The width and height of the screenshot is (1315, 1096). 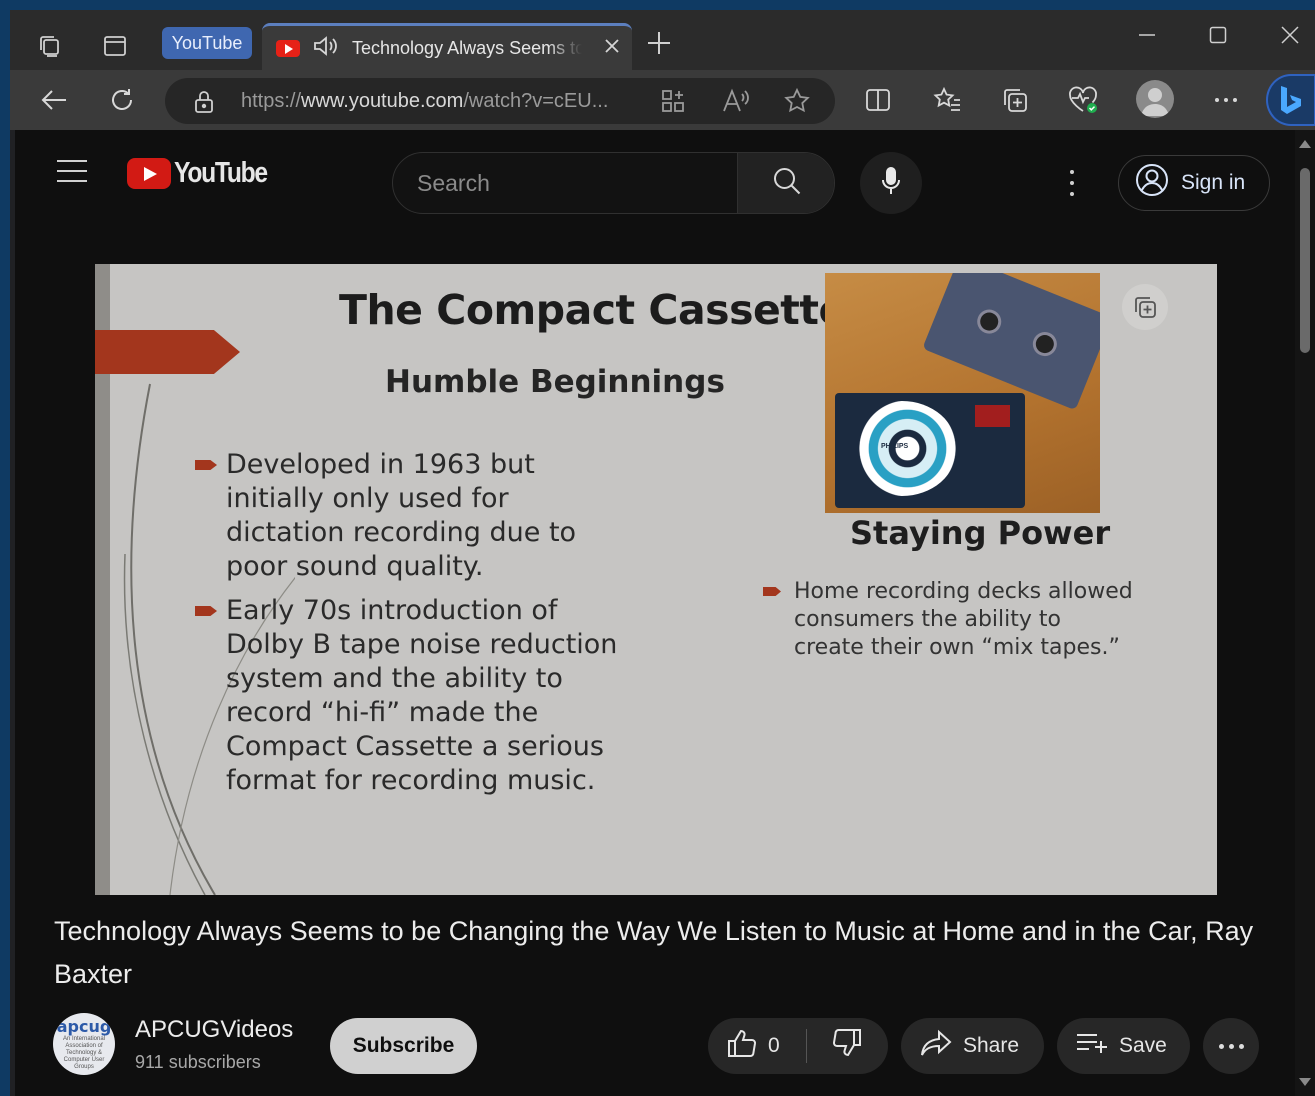 What do you see at coordinates (72, 175) in the screenshot?
I see `menu-icon` at bounding box center [72, 175].